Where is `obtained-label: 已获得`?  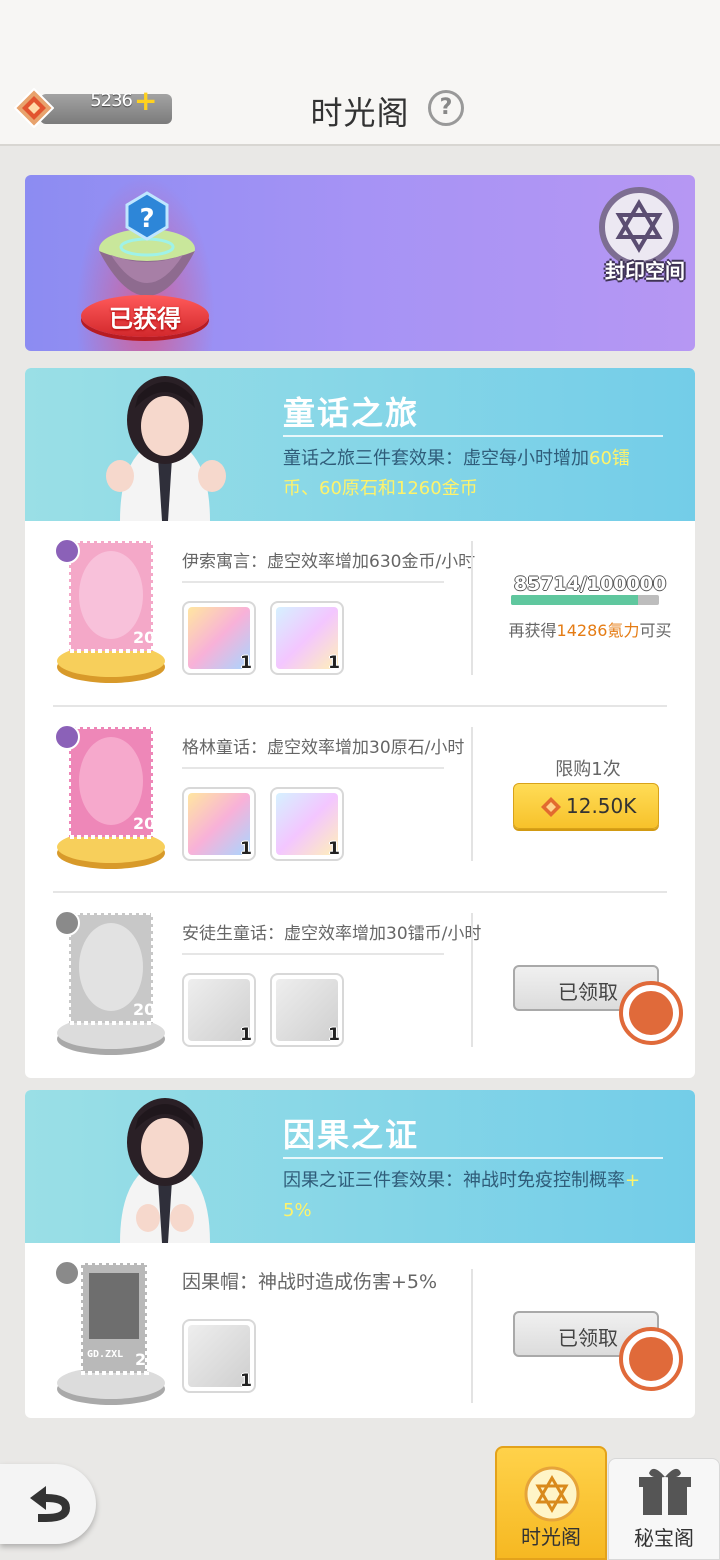 obtained-label: 已获得 is located at coordinates (145, 319).